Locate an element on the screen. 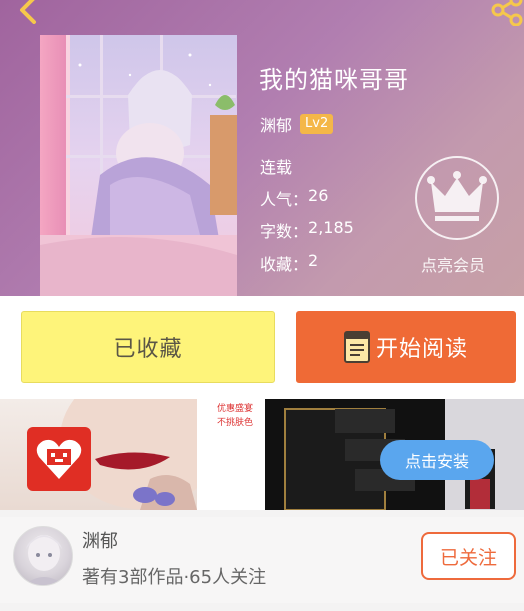 This screenshot has height=611, width=524. favorites-stat: 收藏： 2 is located at coordinates (289, 263).